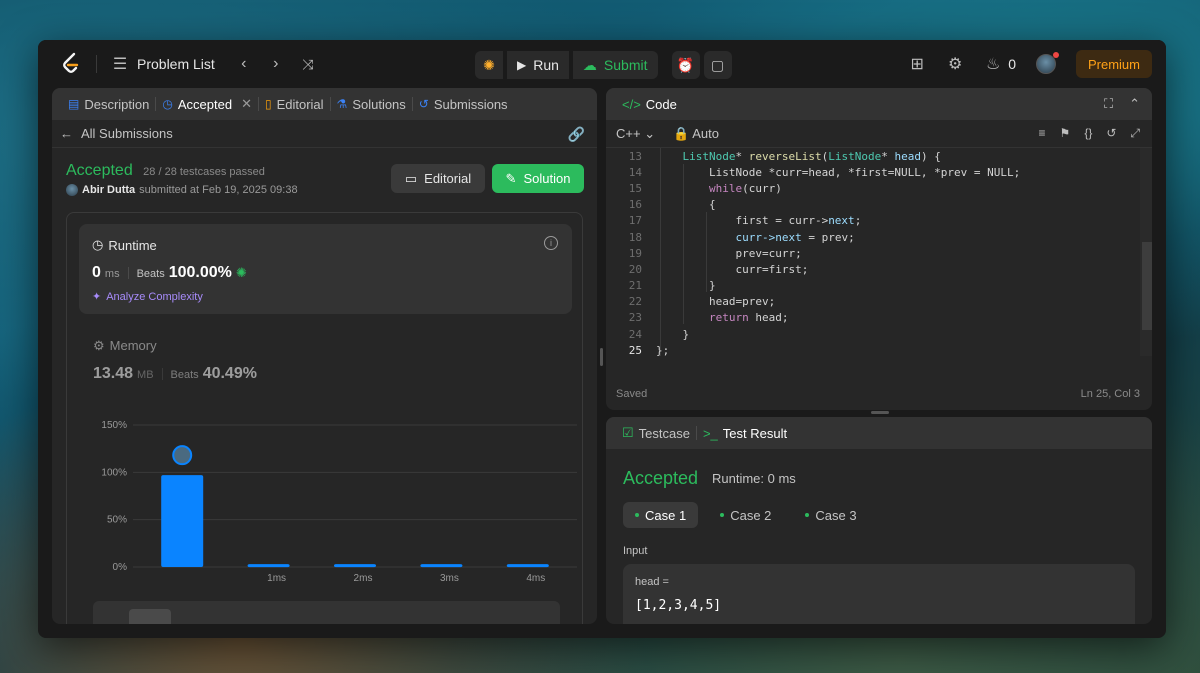 Image resolution: width=1200 pixels, height=673 pixels. What do you see at coordinates (661, 478) in the screenshot?
I see `test-status: Accepted` at bounding box center [661, 478].